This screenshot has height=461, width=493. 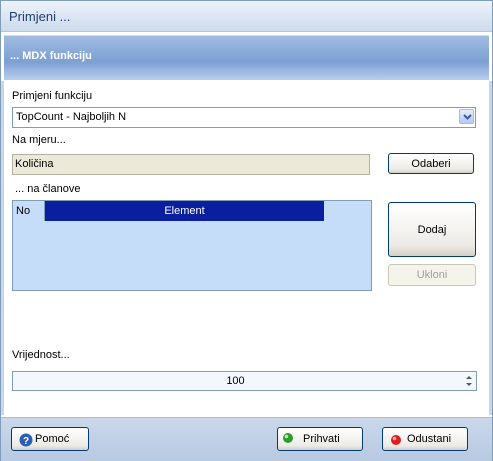 What do you see at coordinates (71, 117) in the screenshot?
I see `function-selected-value: TopCount - Najboljih N` at bounding box center [71, 117].